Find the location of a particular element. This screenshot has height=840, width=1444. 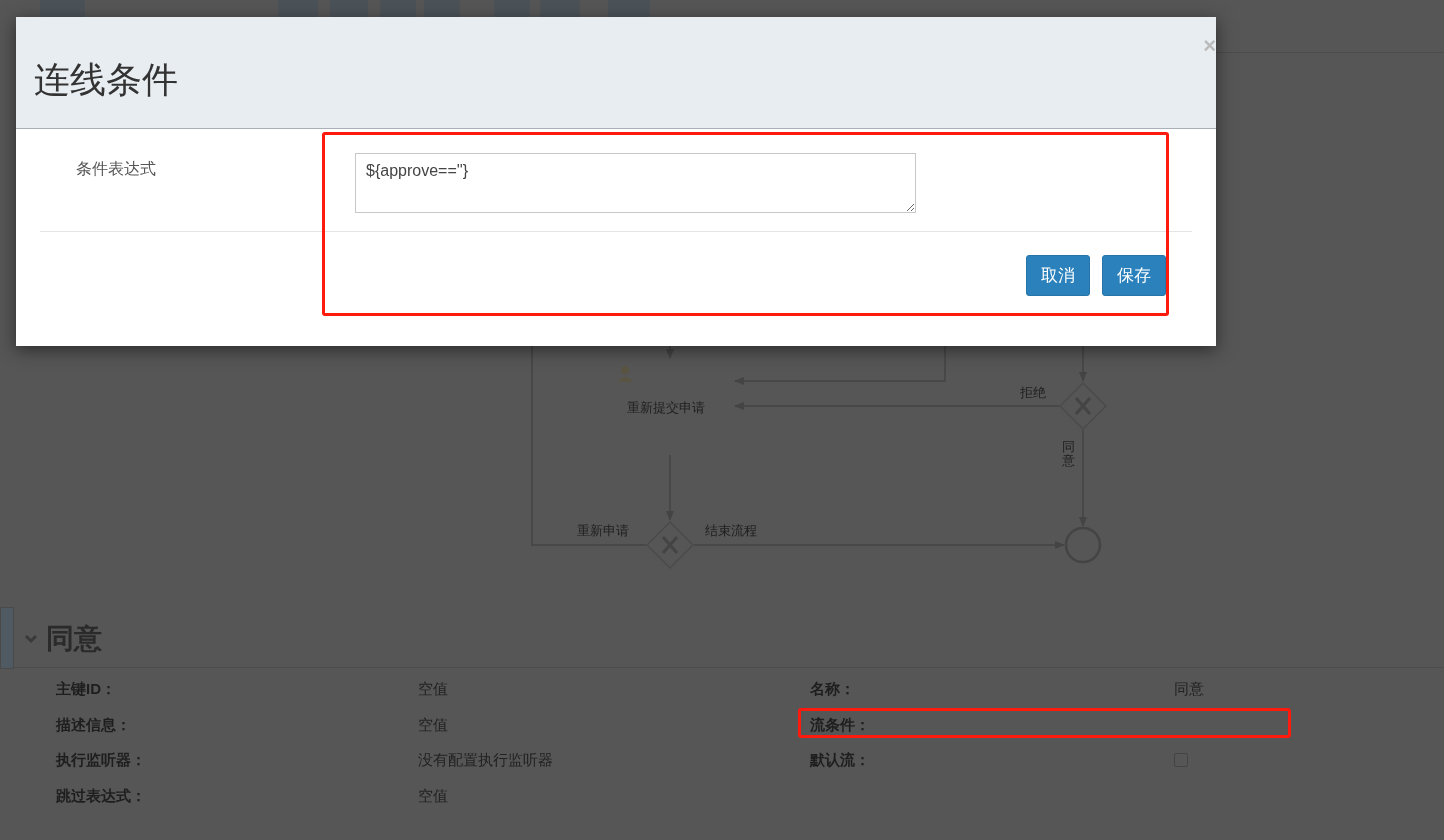

chevron-icon is located at coordinates (31, 639).